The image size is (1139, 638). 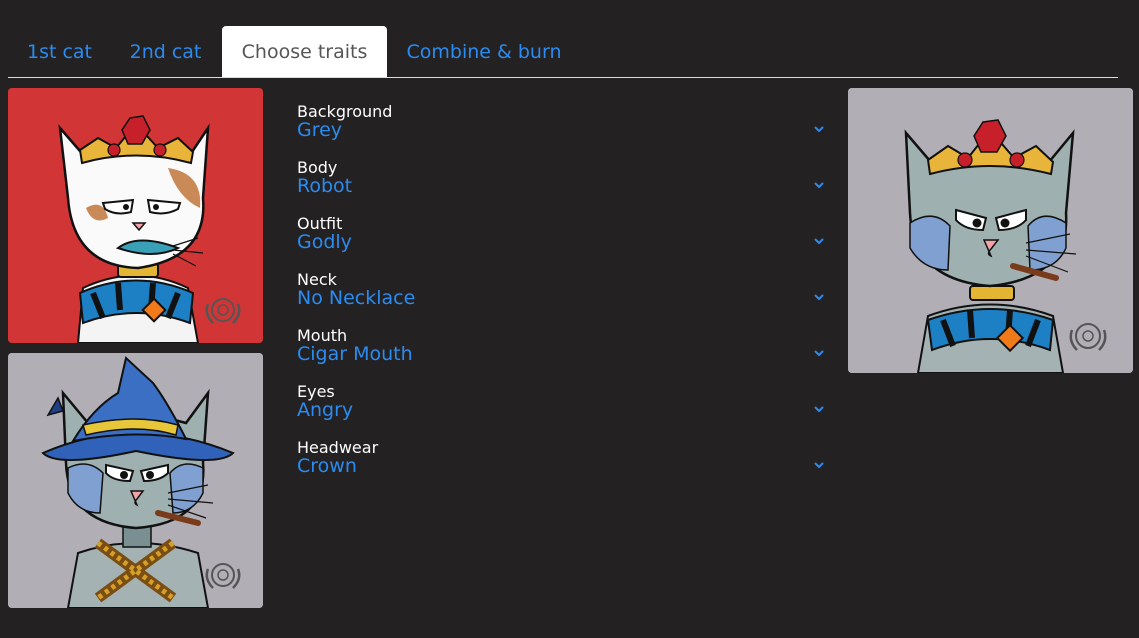 I want to click on trait-select-eyes: Eyes Angry, so click(x=564, y=410).